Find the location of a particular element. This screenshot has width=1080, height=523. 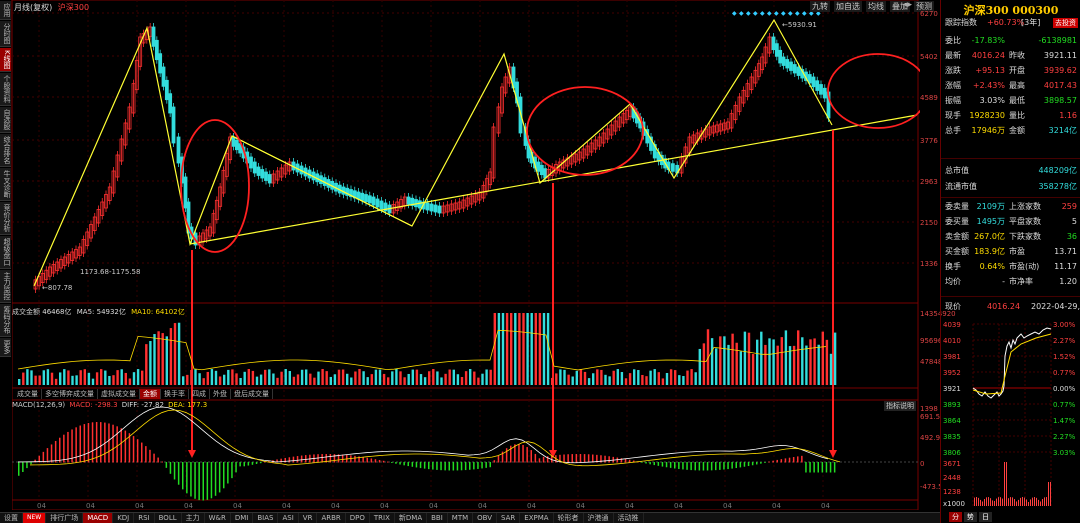

quote-row: 买金额 183.9亿 市盈 13.71 is located at coordinates (1010, 252).